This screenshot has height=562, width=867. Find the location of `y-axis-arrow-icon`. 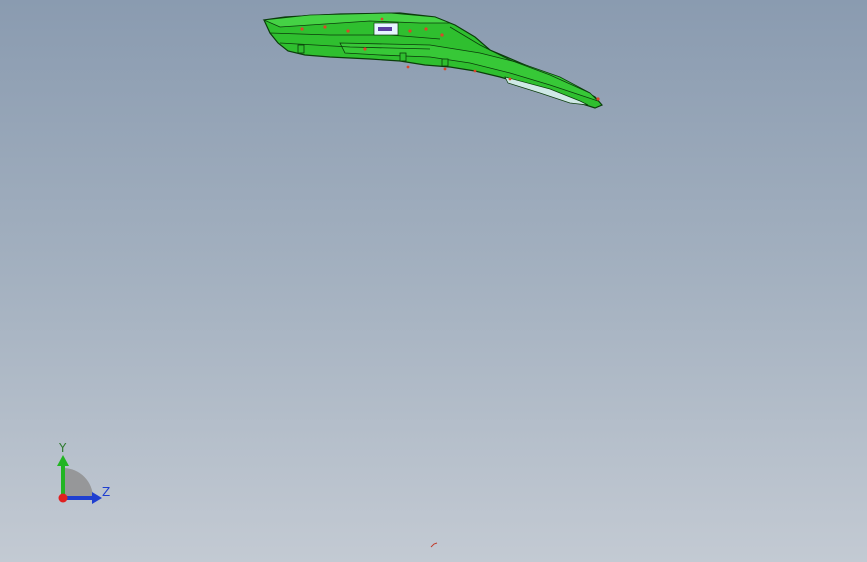

y-axis-arrow-icon is located at coordinates (63, 460).